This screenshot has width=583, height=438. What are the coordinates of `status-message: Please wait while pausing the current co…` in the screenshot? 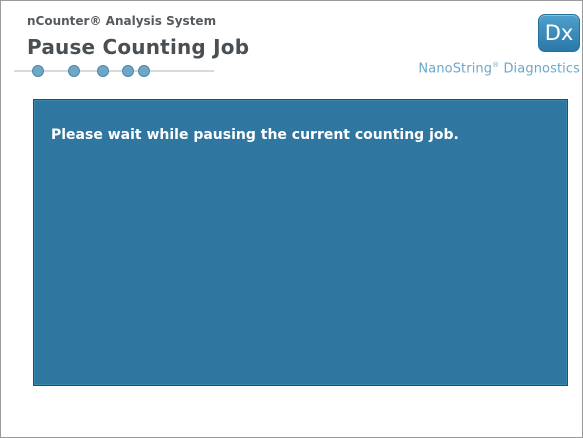 It's located at (255, 135).